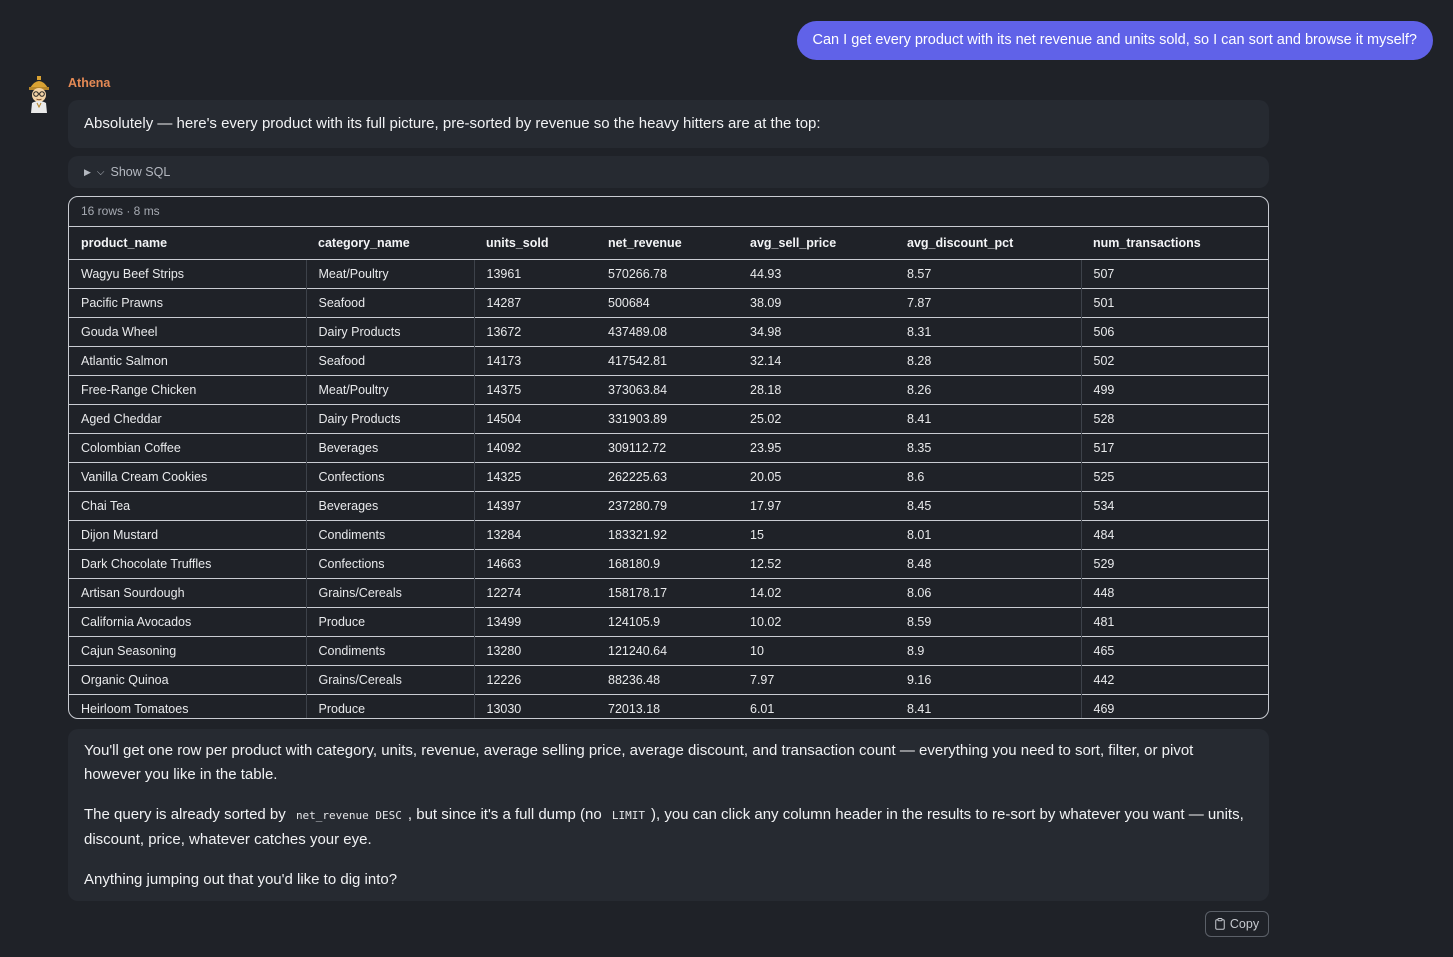 The width and height of the screenshot is (1453, 957). Describe the element at coordinates (988, 506) in the screenshot. I see `table-cell-avg-discount-pct: 8.45` at that location.